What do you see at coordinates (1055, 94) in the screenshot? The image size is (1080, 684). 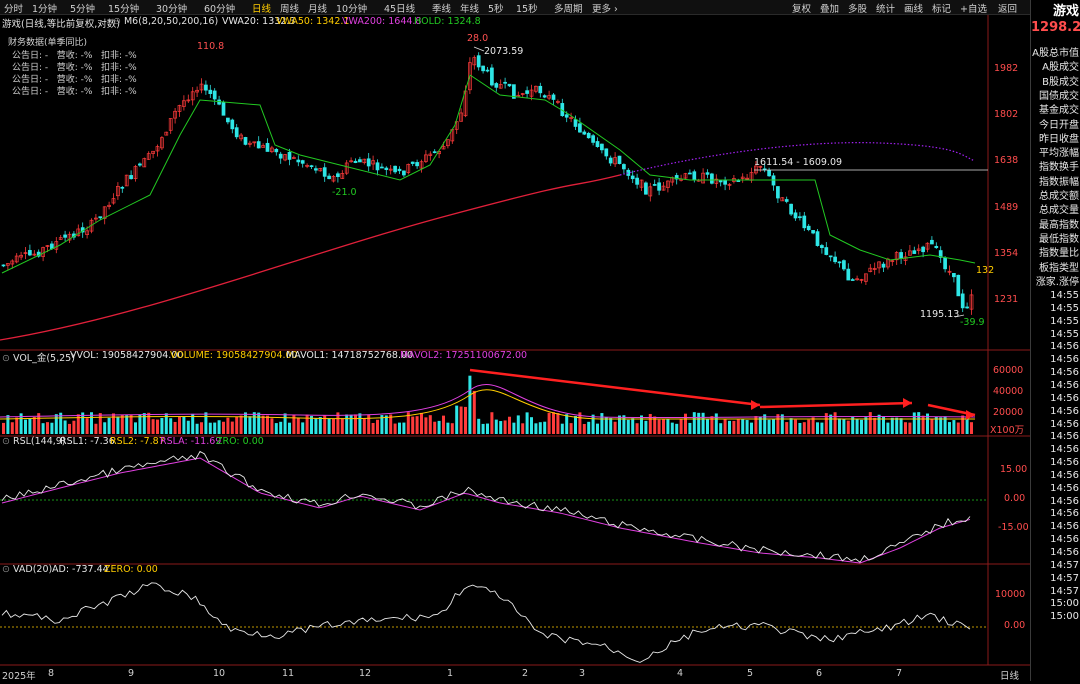 I see `info-item: 国债成交` at bounding box center [1055, 94].